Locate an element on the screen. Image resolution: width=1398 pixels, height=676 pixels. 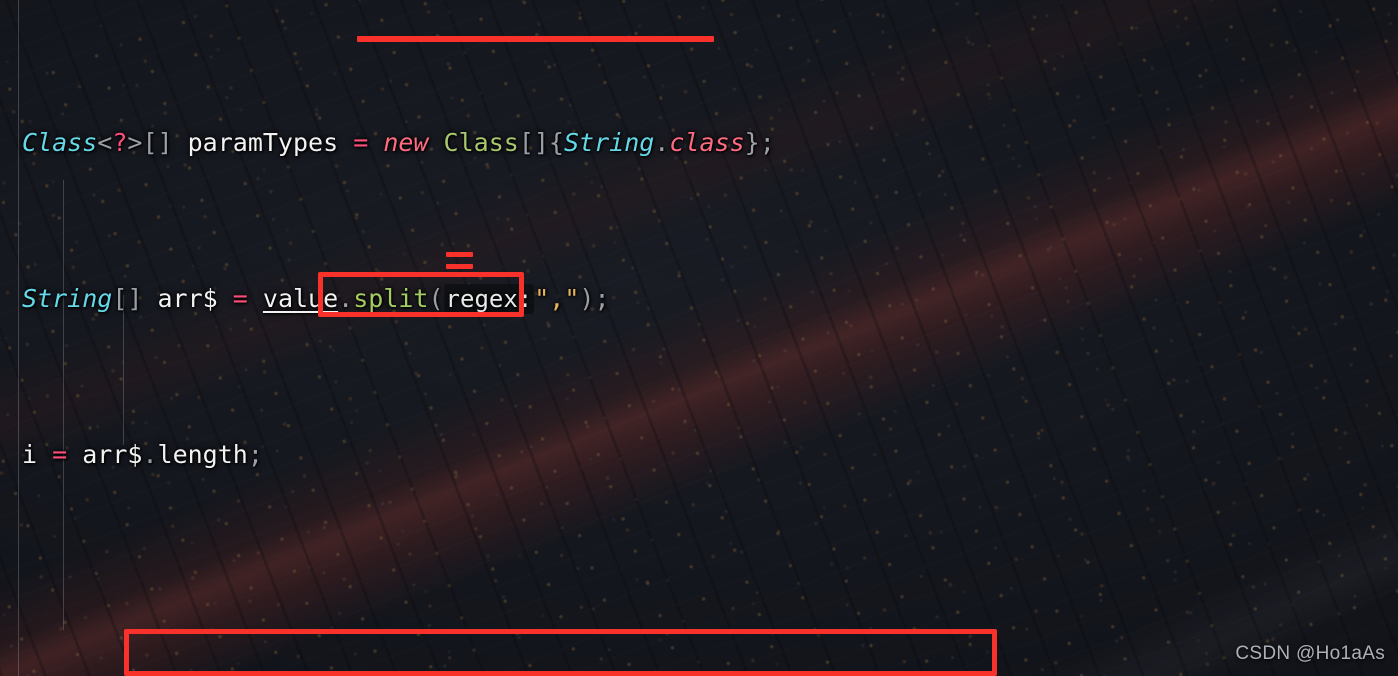
token-keyword-class: class is located at coordinates (707, 142).